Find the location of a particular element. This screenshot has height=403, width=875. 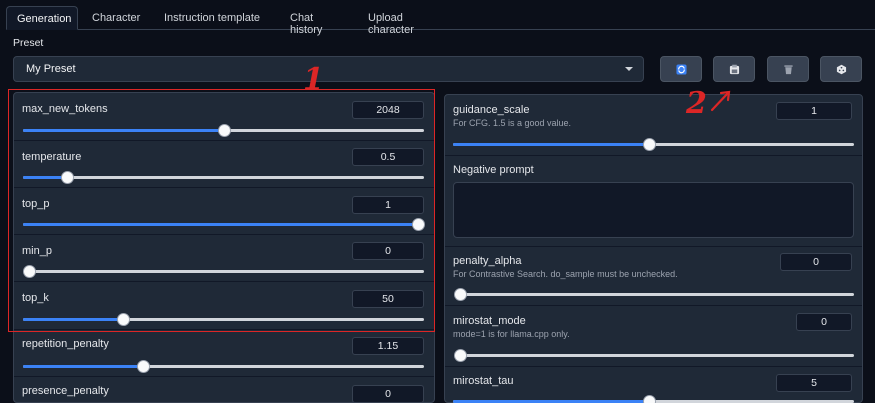

slider-number-input: 1.15 is located at coordinates (388, 346).